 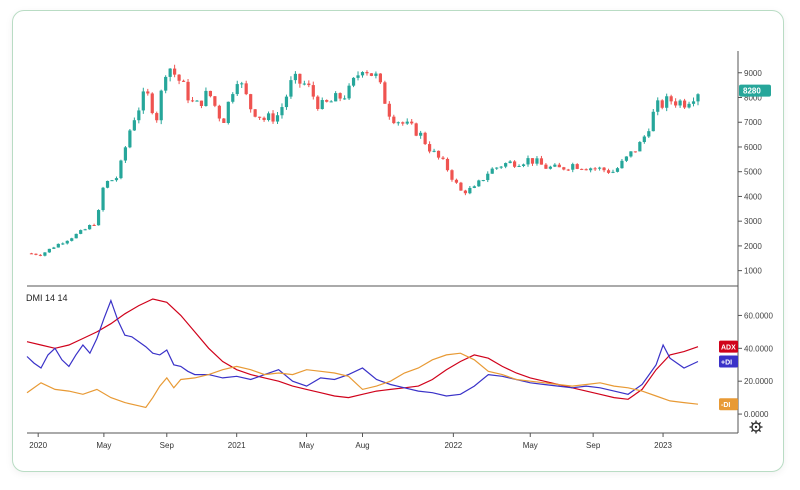 I want to click on dmi-tick-label: 0.0000, so click(x=756, y=414).